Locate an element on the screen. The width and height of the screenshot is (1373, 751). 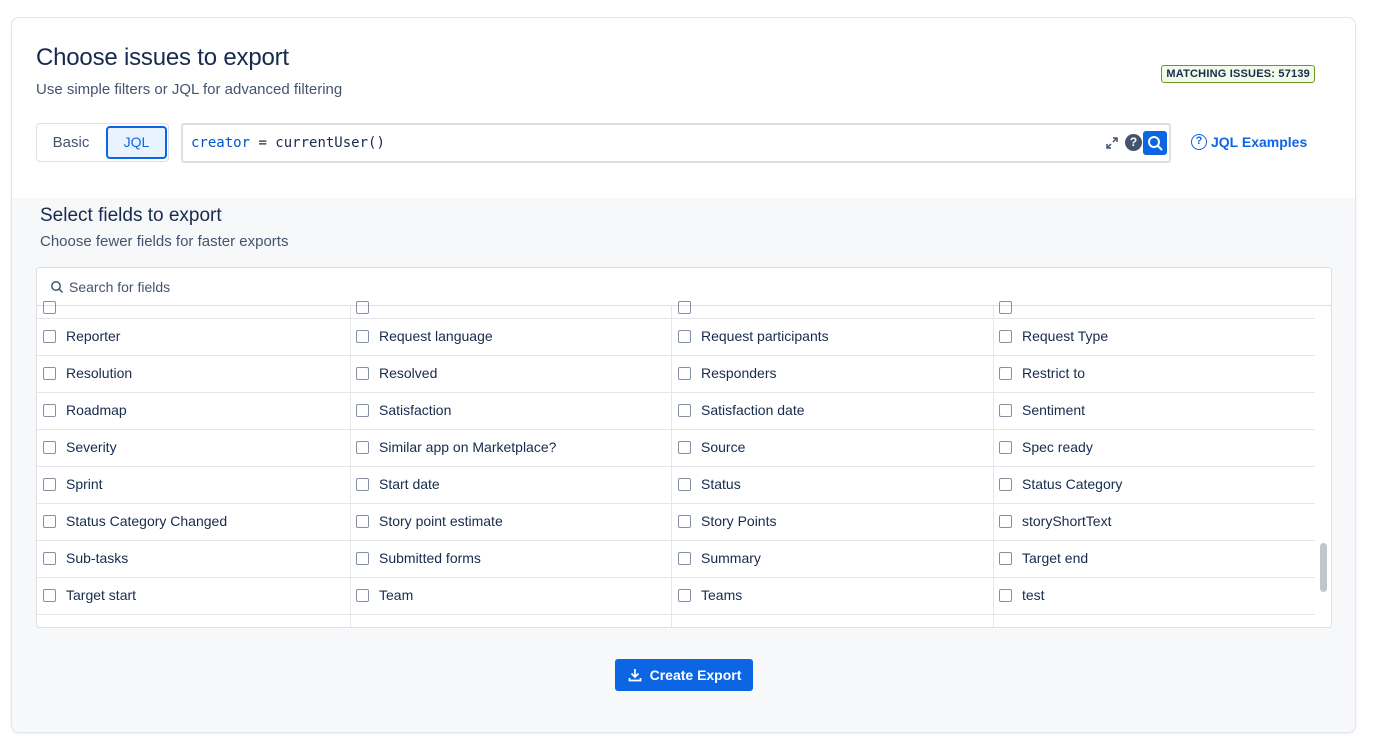
field-option: Similar app on Marketplace? is located at coordinates (511, 447).